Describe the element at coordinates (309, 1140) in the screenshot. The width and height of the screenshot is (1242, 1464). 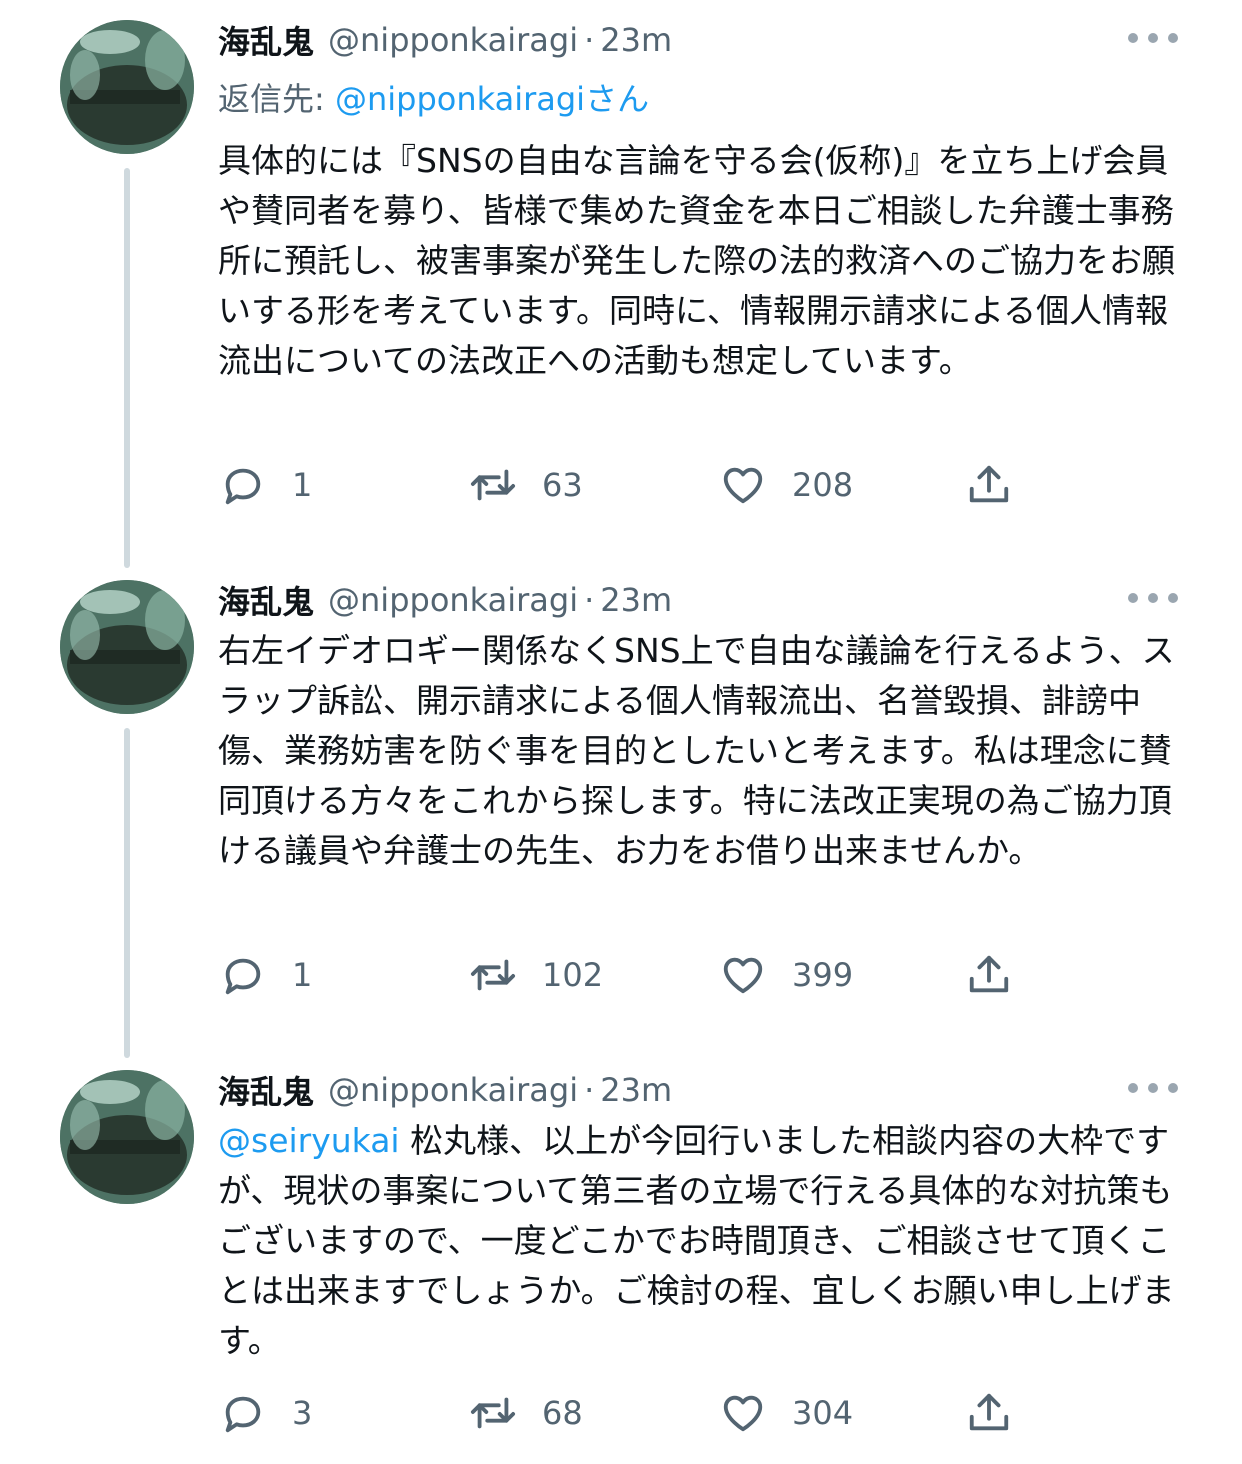
I see `mention-link: @seiryukai` at that location.